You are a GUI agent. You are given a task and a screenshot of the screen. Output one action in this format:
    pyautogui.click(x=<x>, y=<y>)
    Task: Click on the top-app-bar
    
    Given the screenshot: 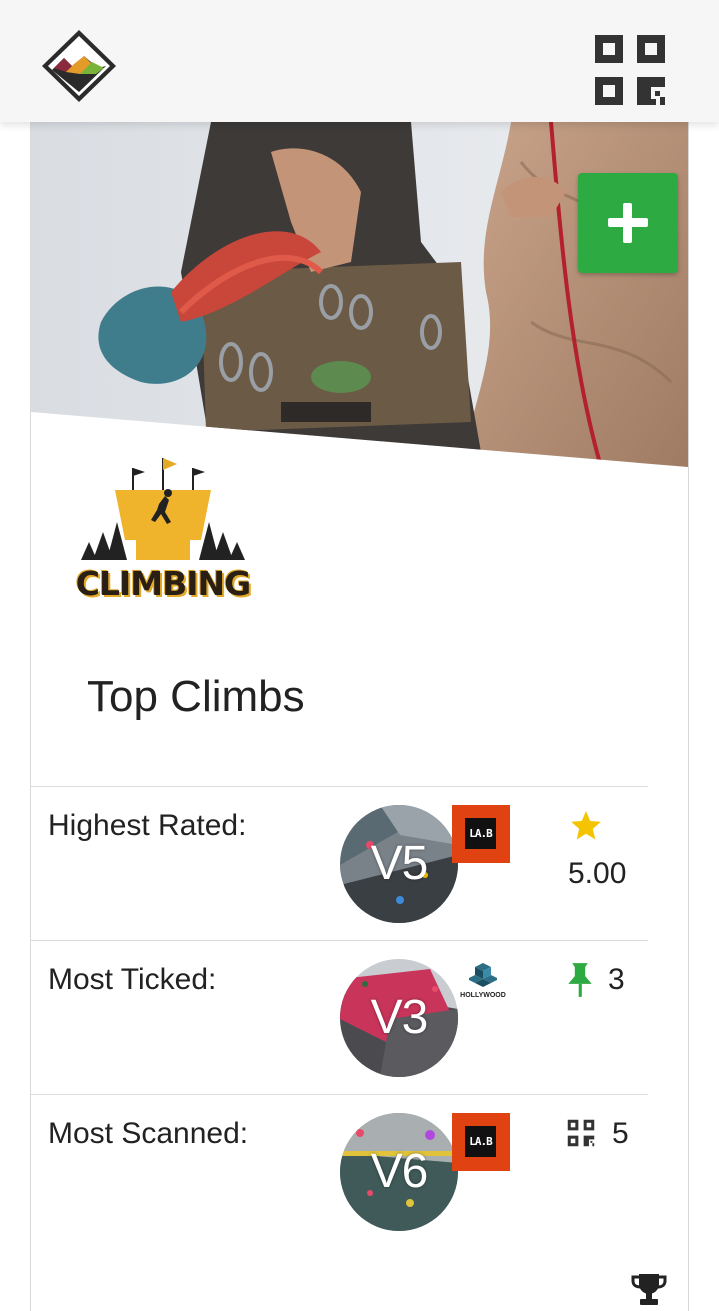 What is the action you would take?
    pyautogui.click(x=359, y=61)
    